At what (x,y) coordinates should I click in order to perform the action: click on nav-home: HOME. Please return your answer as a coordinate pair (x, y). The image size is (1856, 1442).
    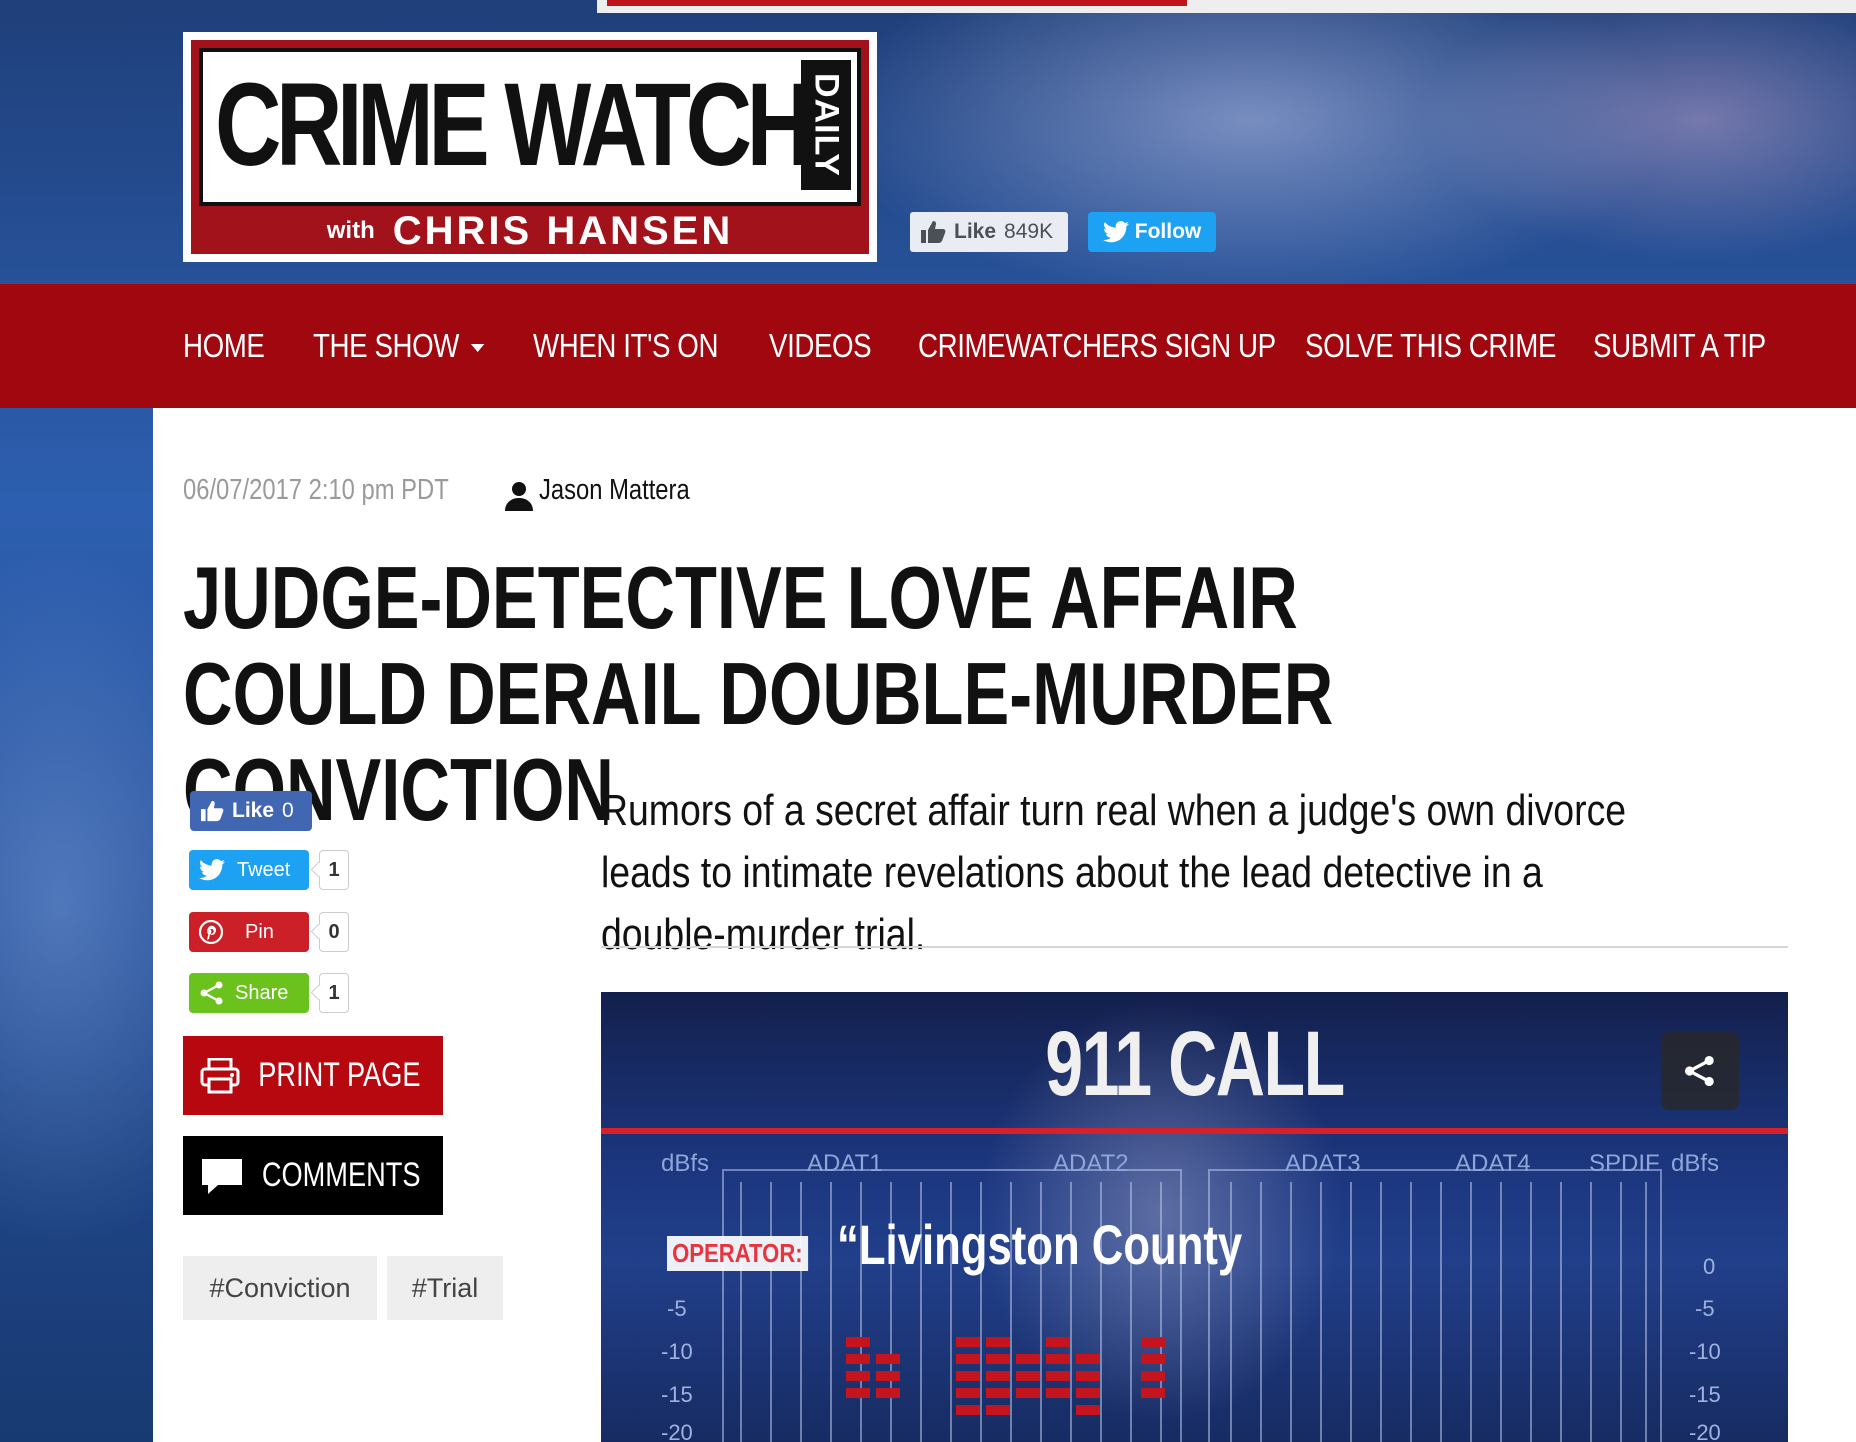
    Looking at the image, I should click on (224, 346).